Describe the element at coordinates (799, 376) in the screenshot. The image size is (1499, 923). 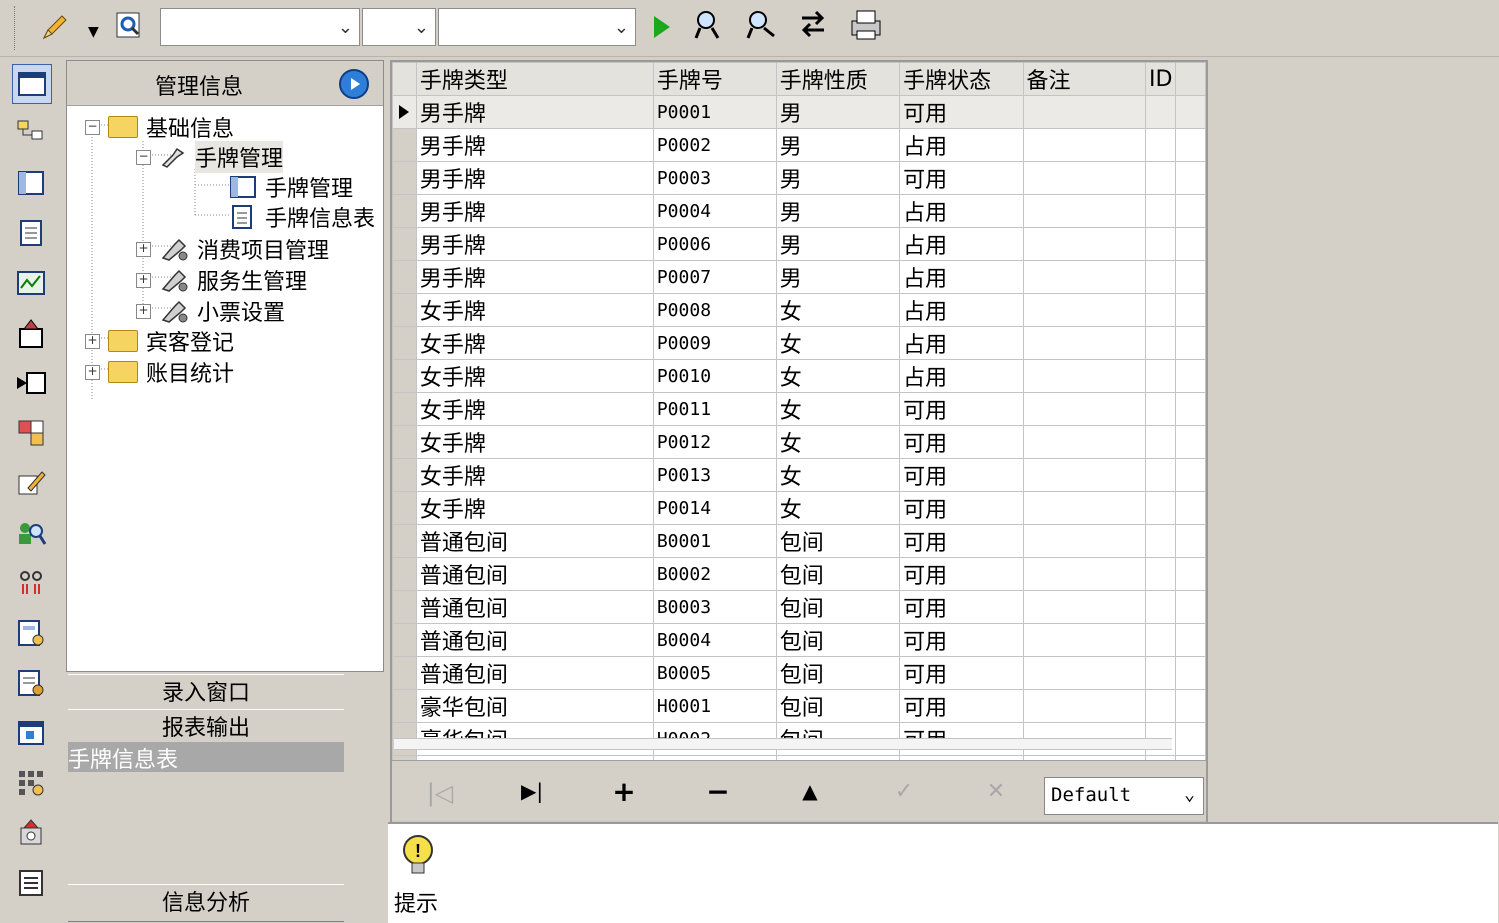
I see `table-row: 女手牌 P0010 女占用` at that location.